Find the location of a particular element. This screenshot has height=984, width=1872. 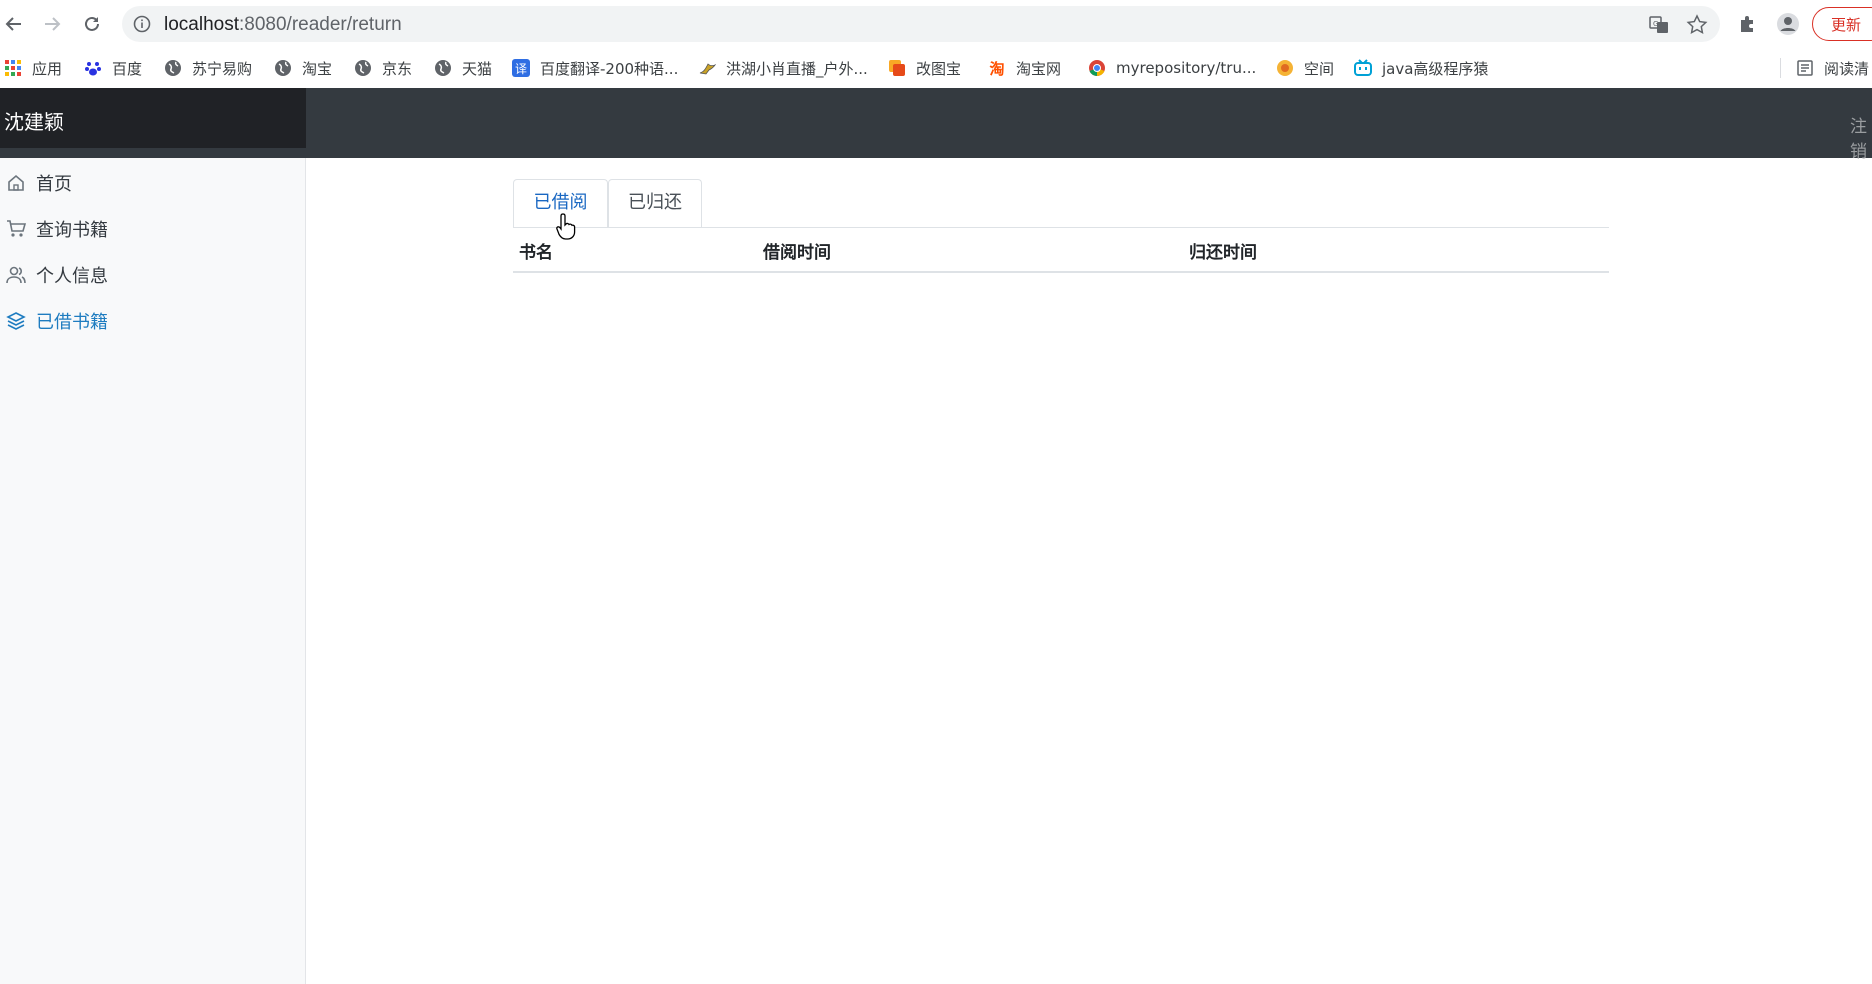

update-button: 更新 is located at coordinates (1842, 24).